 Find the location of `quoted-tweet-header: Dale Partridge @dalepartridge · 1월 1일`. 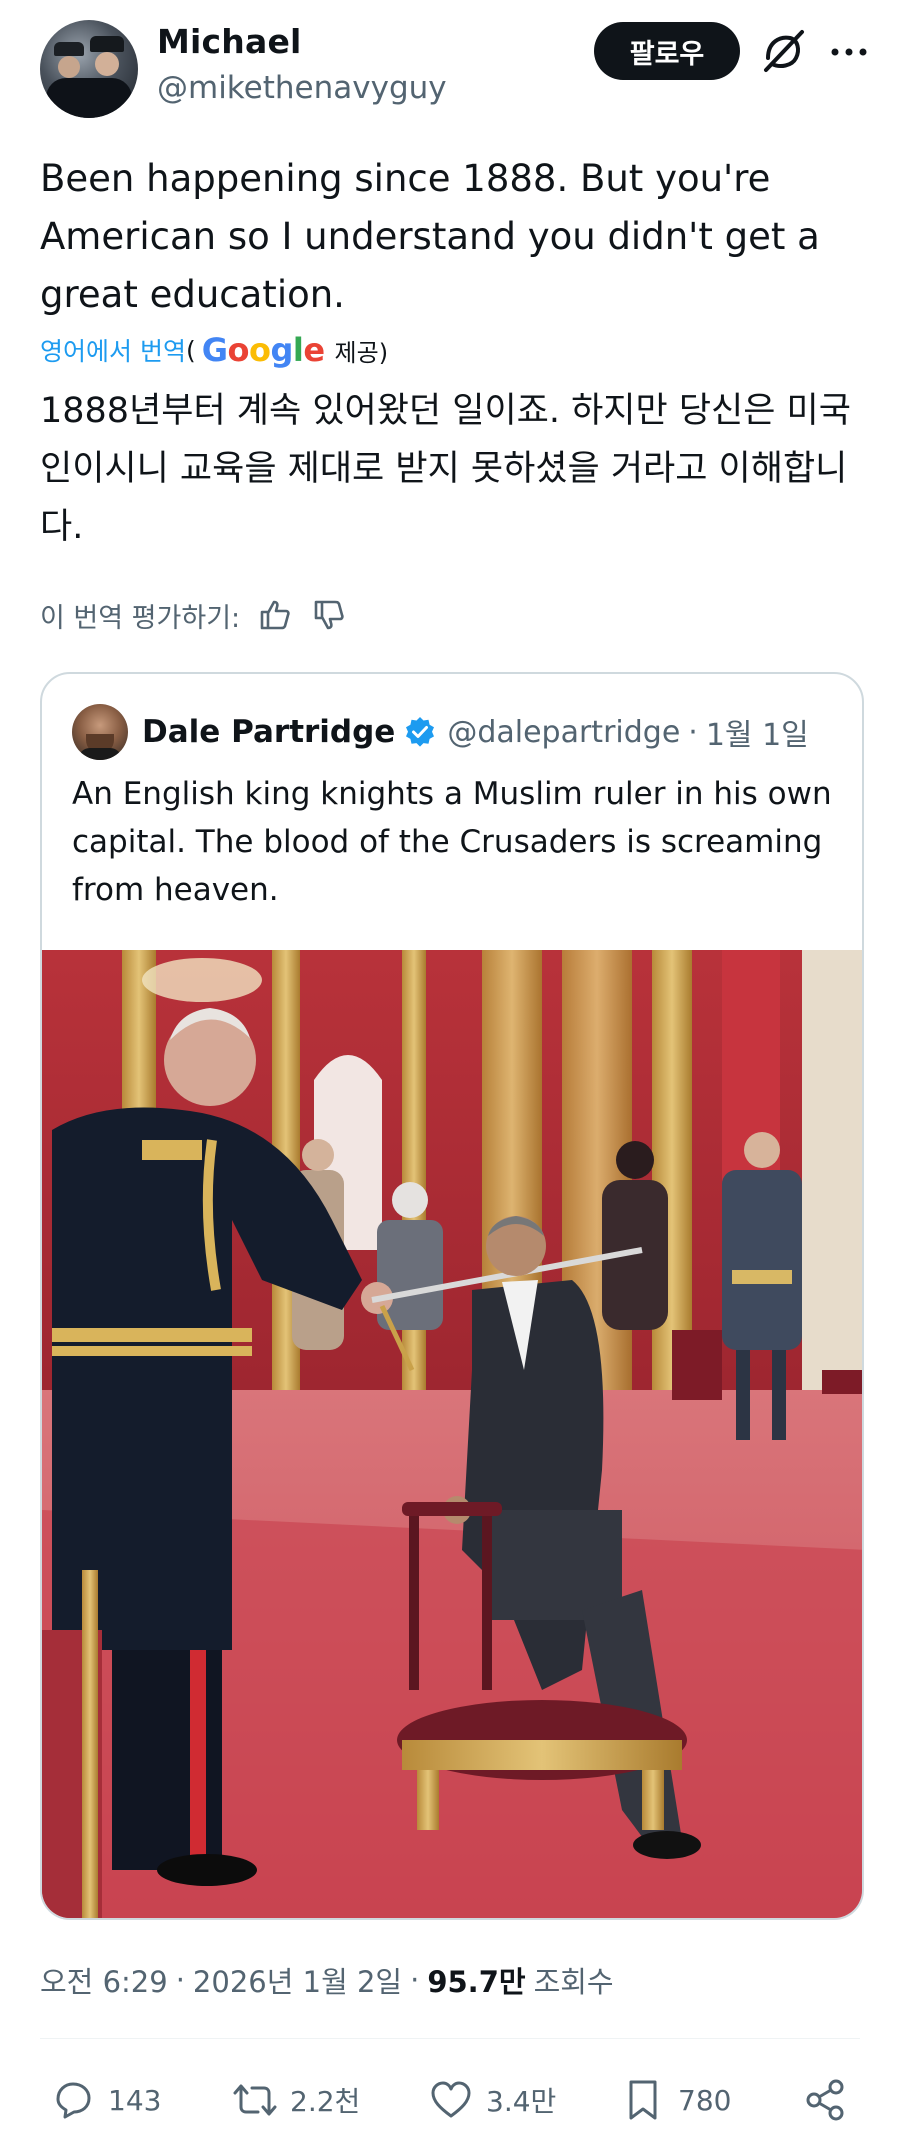

quoted-tweet-header: Dale Partridge @dalepartridge · 1월 1일 is located at coordinates (475, 732).